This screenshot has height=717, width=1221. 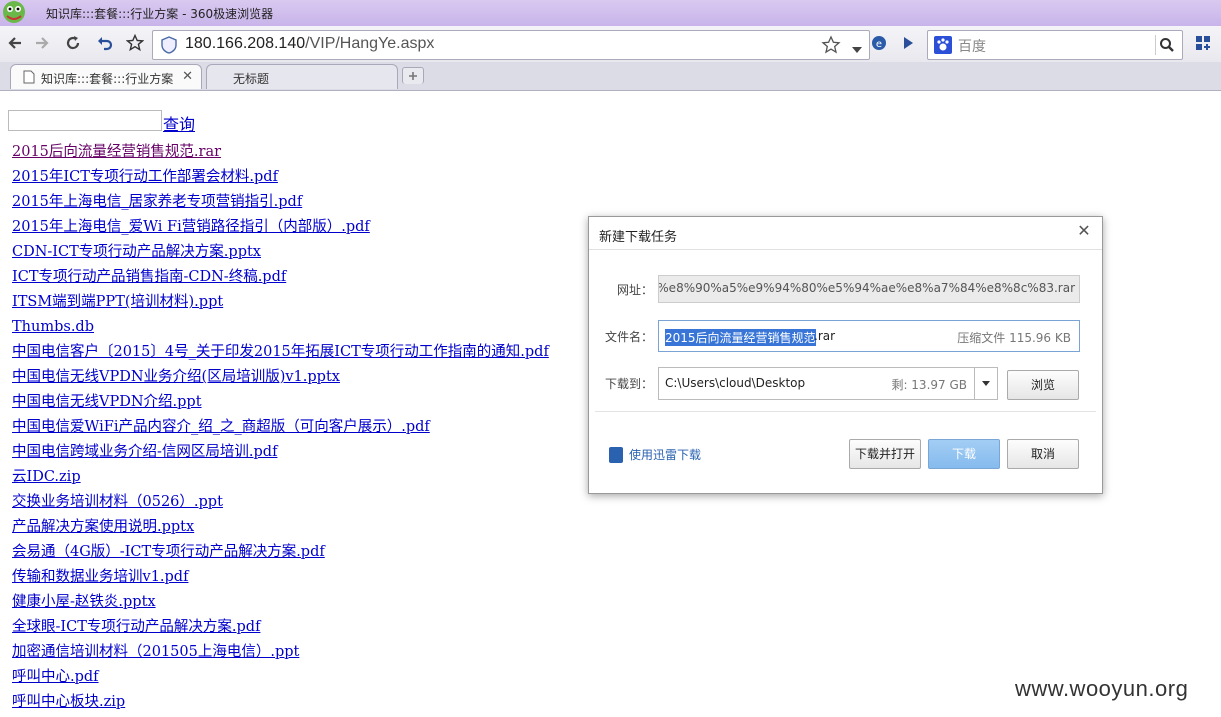 What do you see at coordinates (280, 704) in the screenshot?
I see `list-item: 呼叫中心板块.zip` at bounding box center [280, 704].